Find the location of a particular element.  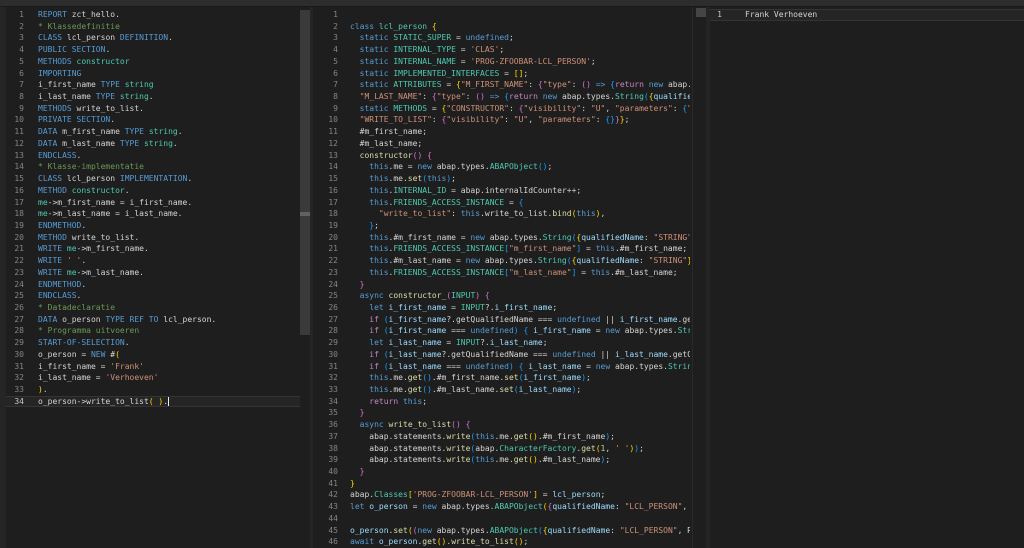

code-line: 25 async constructor_(INPUT) { is located at coordinates (501, 296).